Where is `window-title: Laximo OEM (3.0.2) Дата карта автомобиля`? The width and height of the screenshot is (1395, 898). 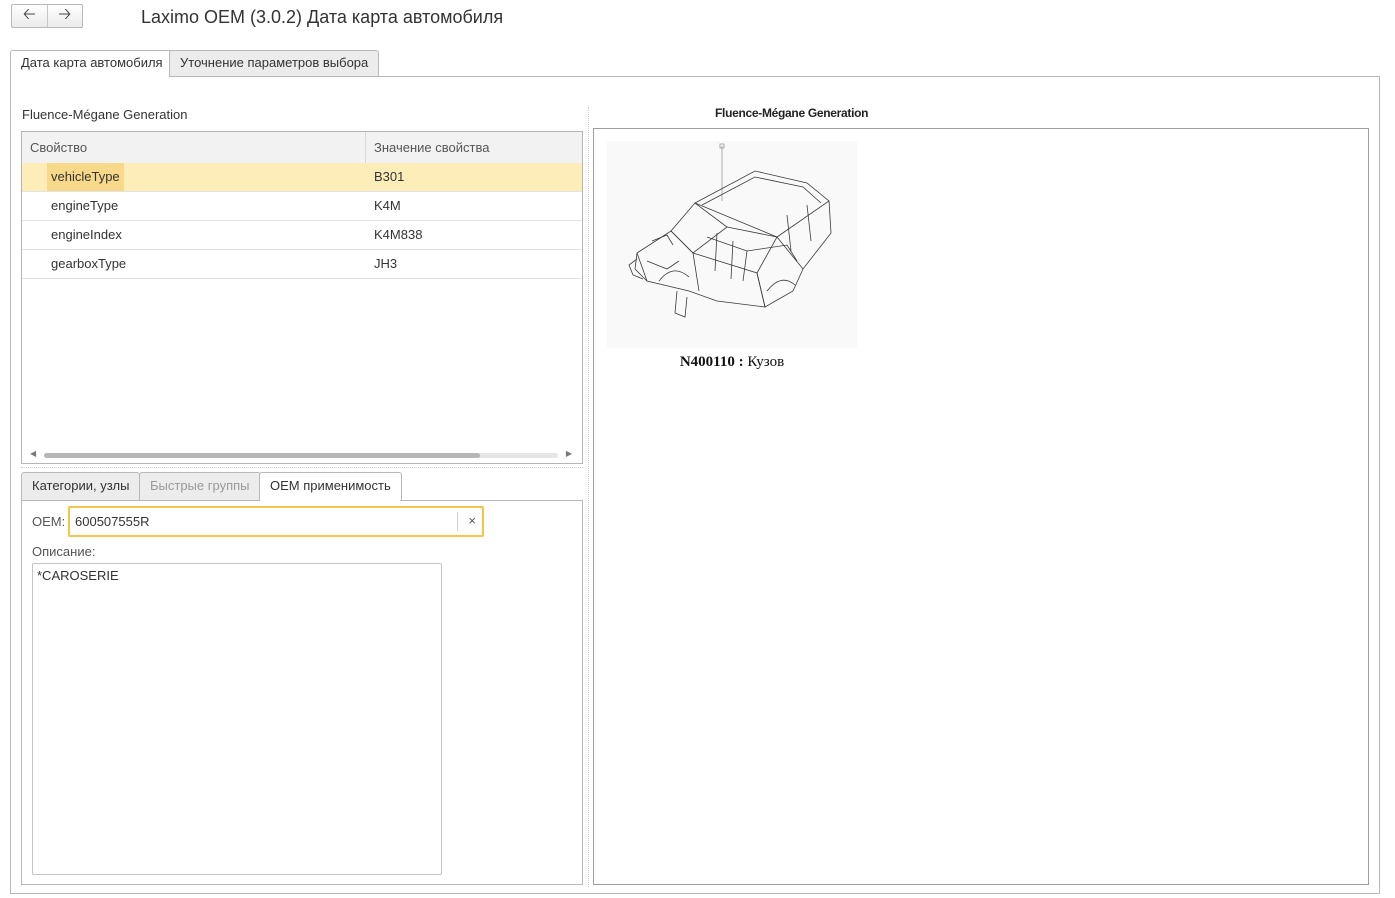 window-title: Laximo OEM (3.0.2) Дата карта автомобиля is located at coordinates (322, 17).